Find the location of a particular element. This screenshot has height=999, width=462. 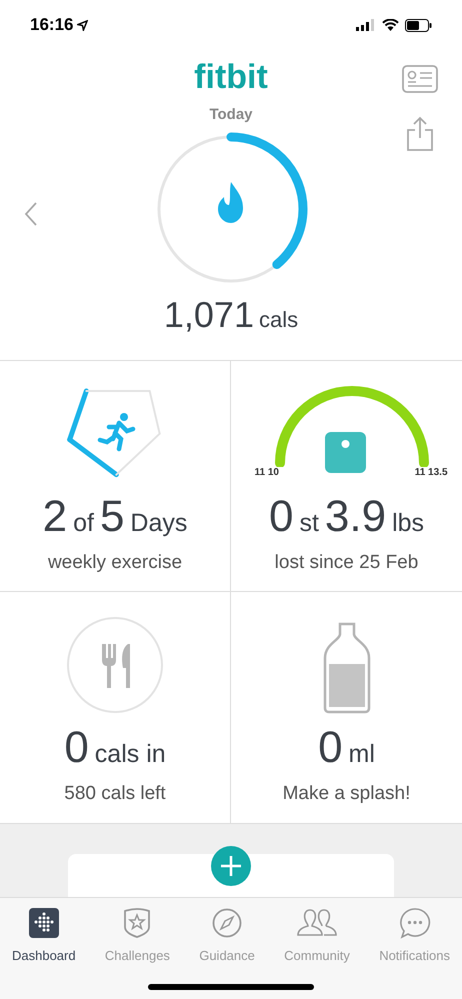

chevron-left-icon is located at coordinates (31, 214).